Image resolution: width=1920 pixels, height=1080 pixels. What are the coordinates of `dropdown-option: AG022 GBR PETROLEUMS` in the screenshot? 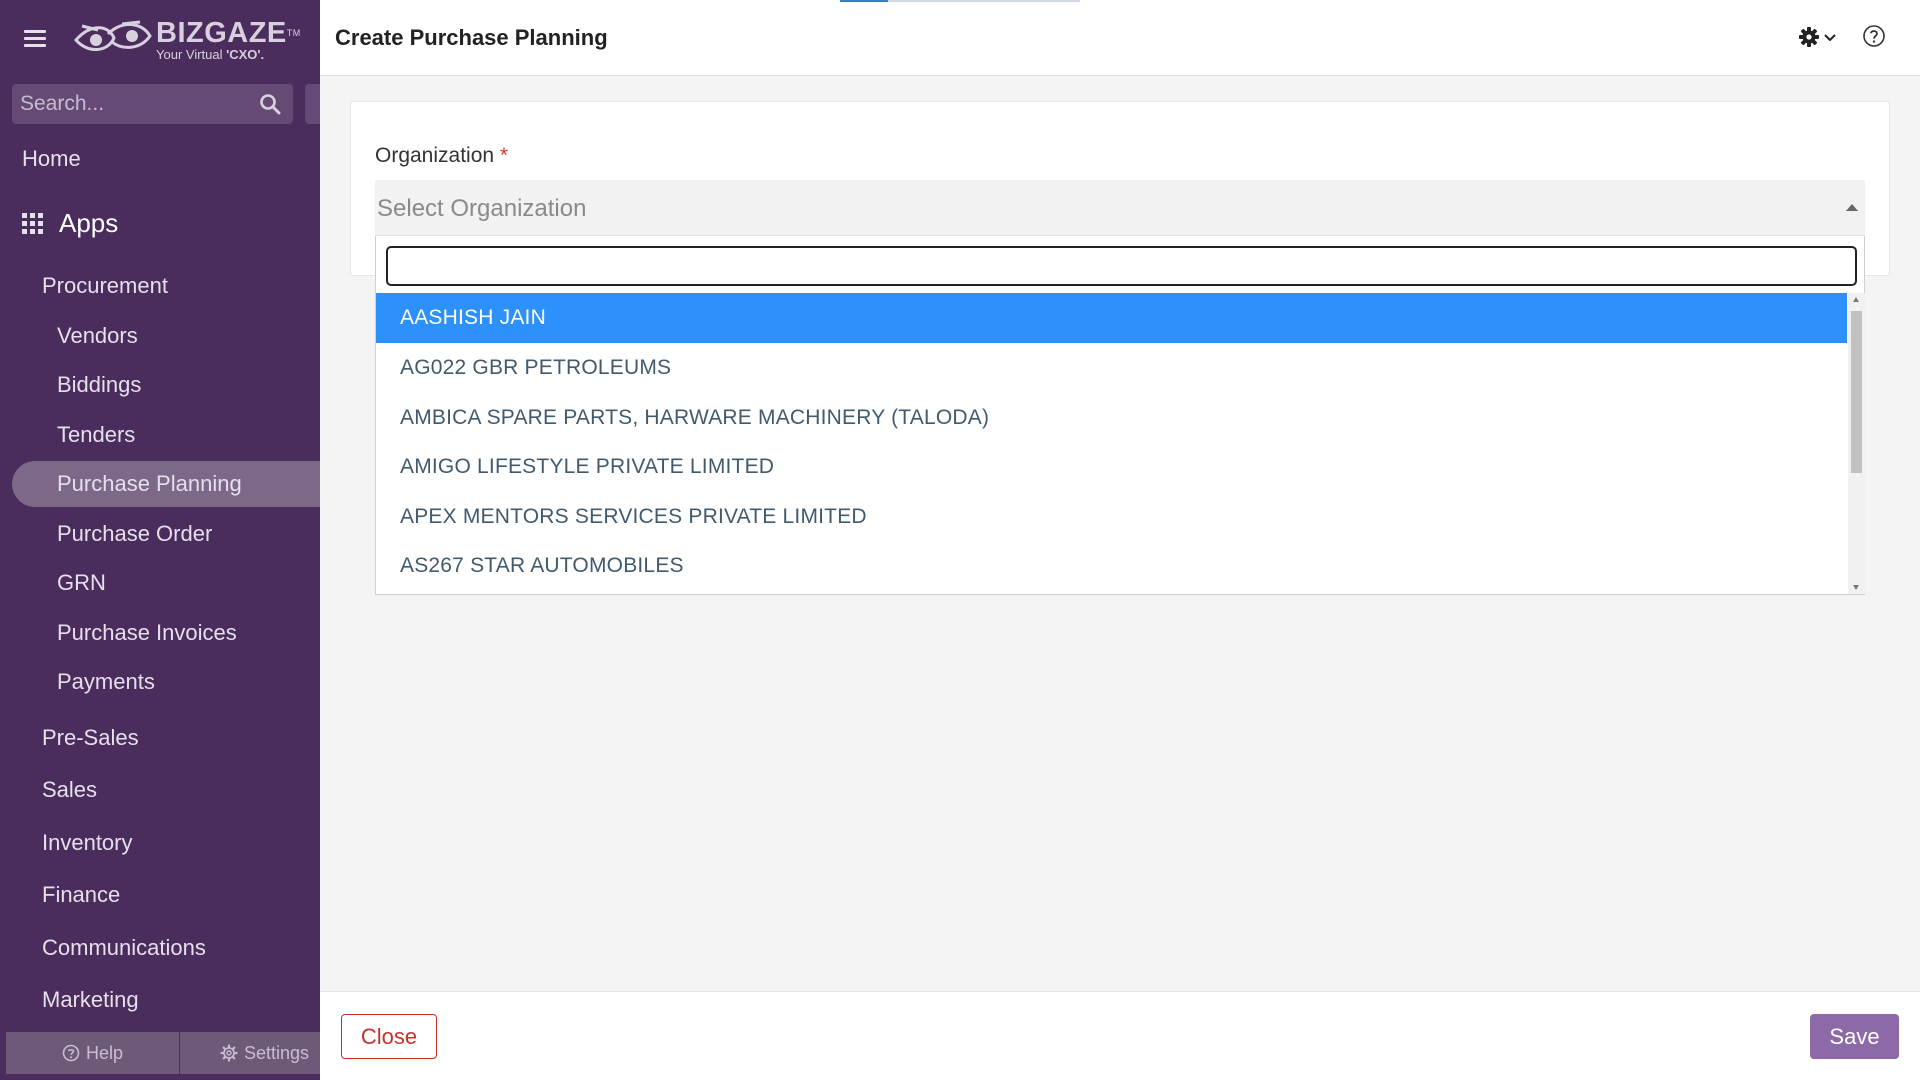 It's located at (1111, 368).